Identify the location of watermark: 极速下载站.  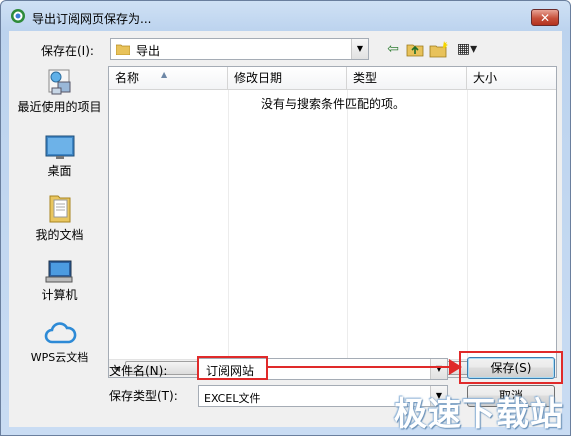
(479, 413).